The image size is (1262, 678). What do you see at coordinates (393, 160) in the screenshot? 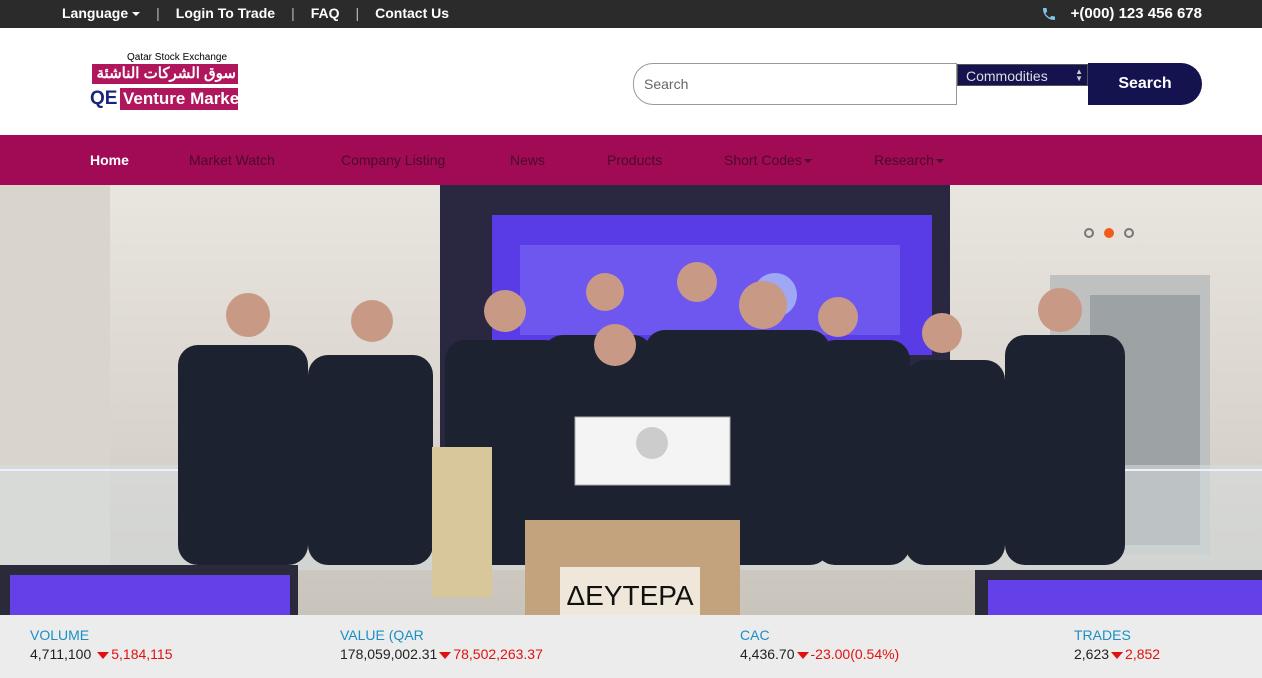
I see `nav-company-listing: Company Listing` at bounding box center [393, 160].